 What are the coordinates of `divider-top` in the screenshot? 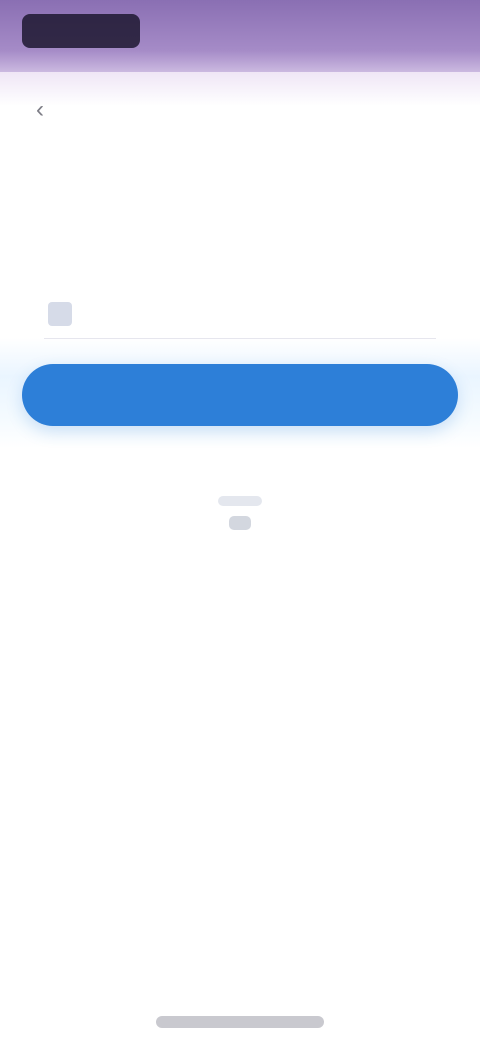 It's located at (240, 501).